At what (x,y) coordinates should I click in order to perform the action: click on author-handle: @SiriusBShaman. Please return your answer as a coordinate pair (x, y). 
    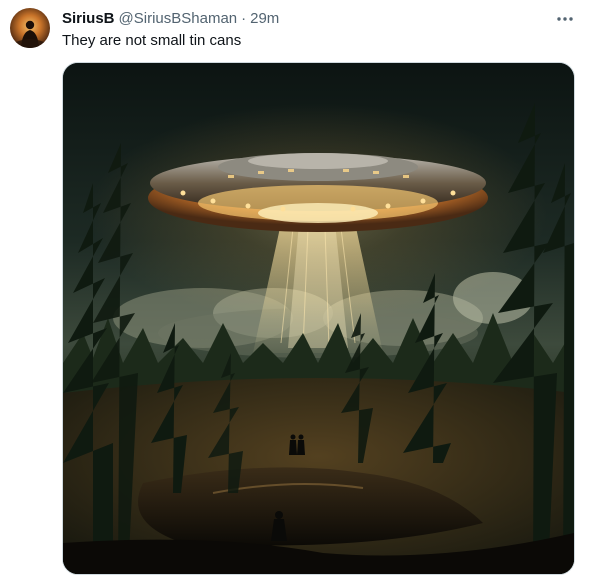
    Looking at the image, I should click on (178, 19).